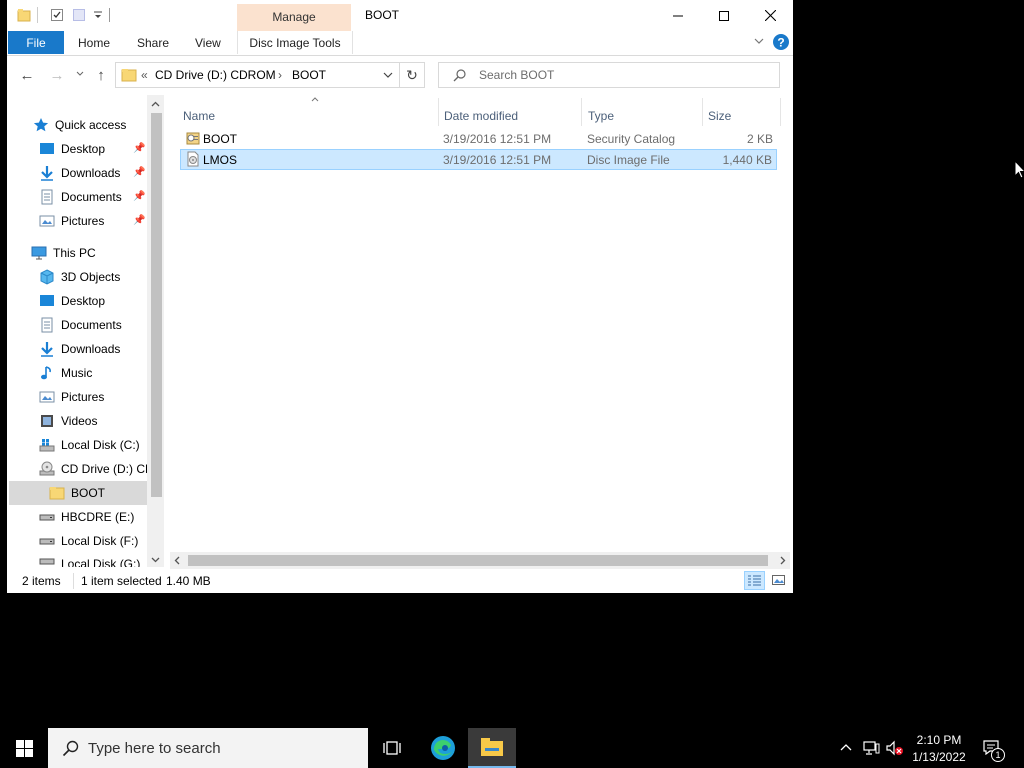 The image size is (1024, 768). What do you see at coordinates (98, 517) in the screenshot?
I see `nav-hbcdre-e-label: HBCDRE (E:)` at bounding box center [98, 517].